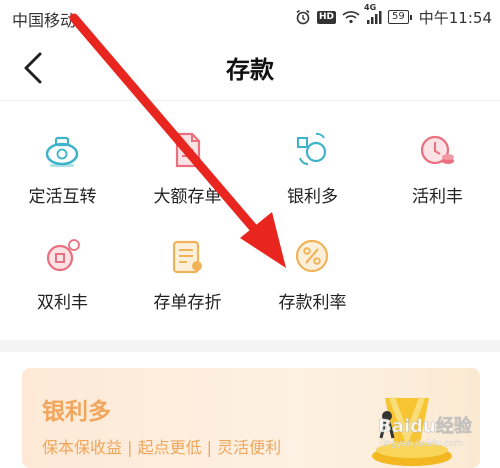 This screenshot has height=468, width=500. Describe the element at coordinates (312, 303) in the screenshot. I see `grid-item-label: 存款利率` at that location.